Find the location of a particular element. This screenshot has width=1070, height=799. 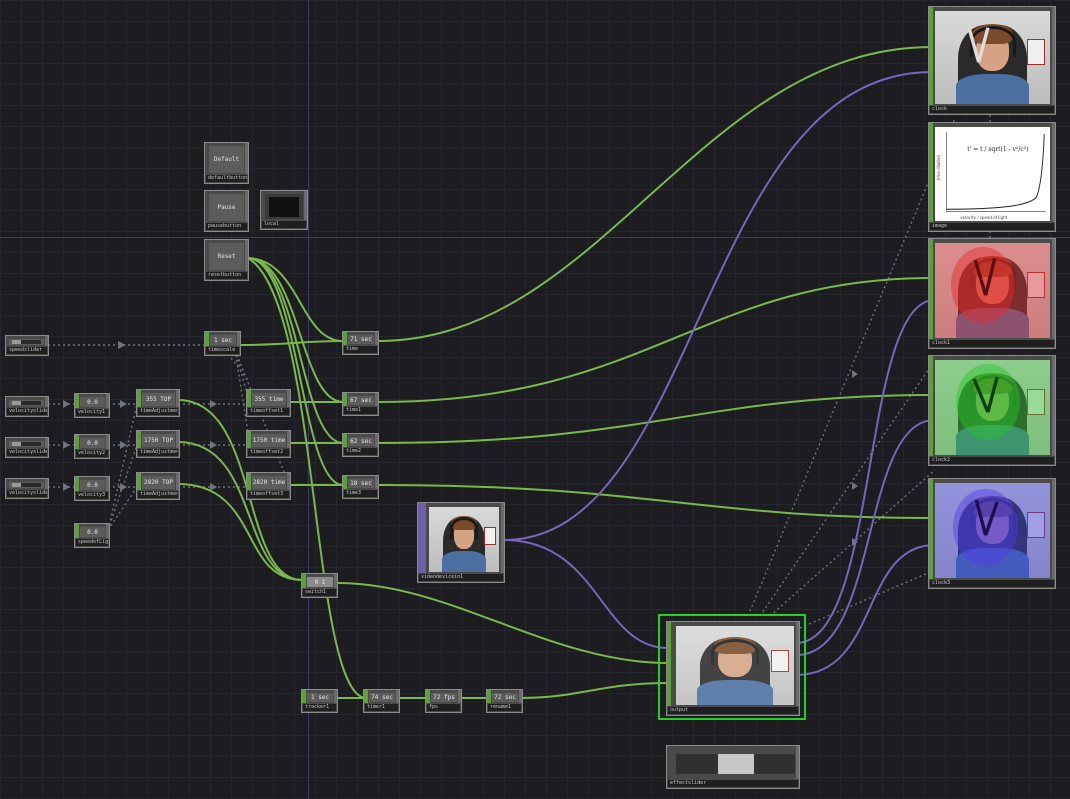

clock2-preview is located at coordinates (992, 407).